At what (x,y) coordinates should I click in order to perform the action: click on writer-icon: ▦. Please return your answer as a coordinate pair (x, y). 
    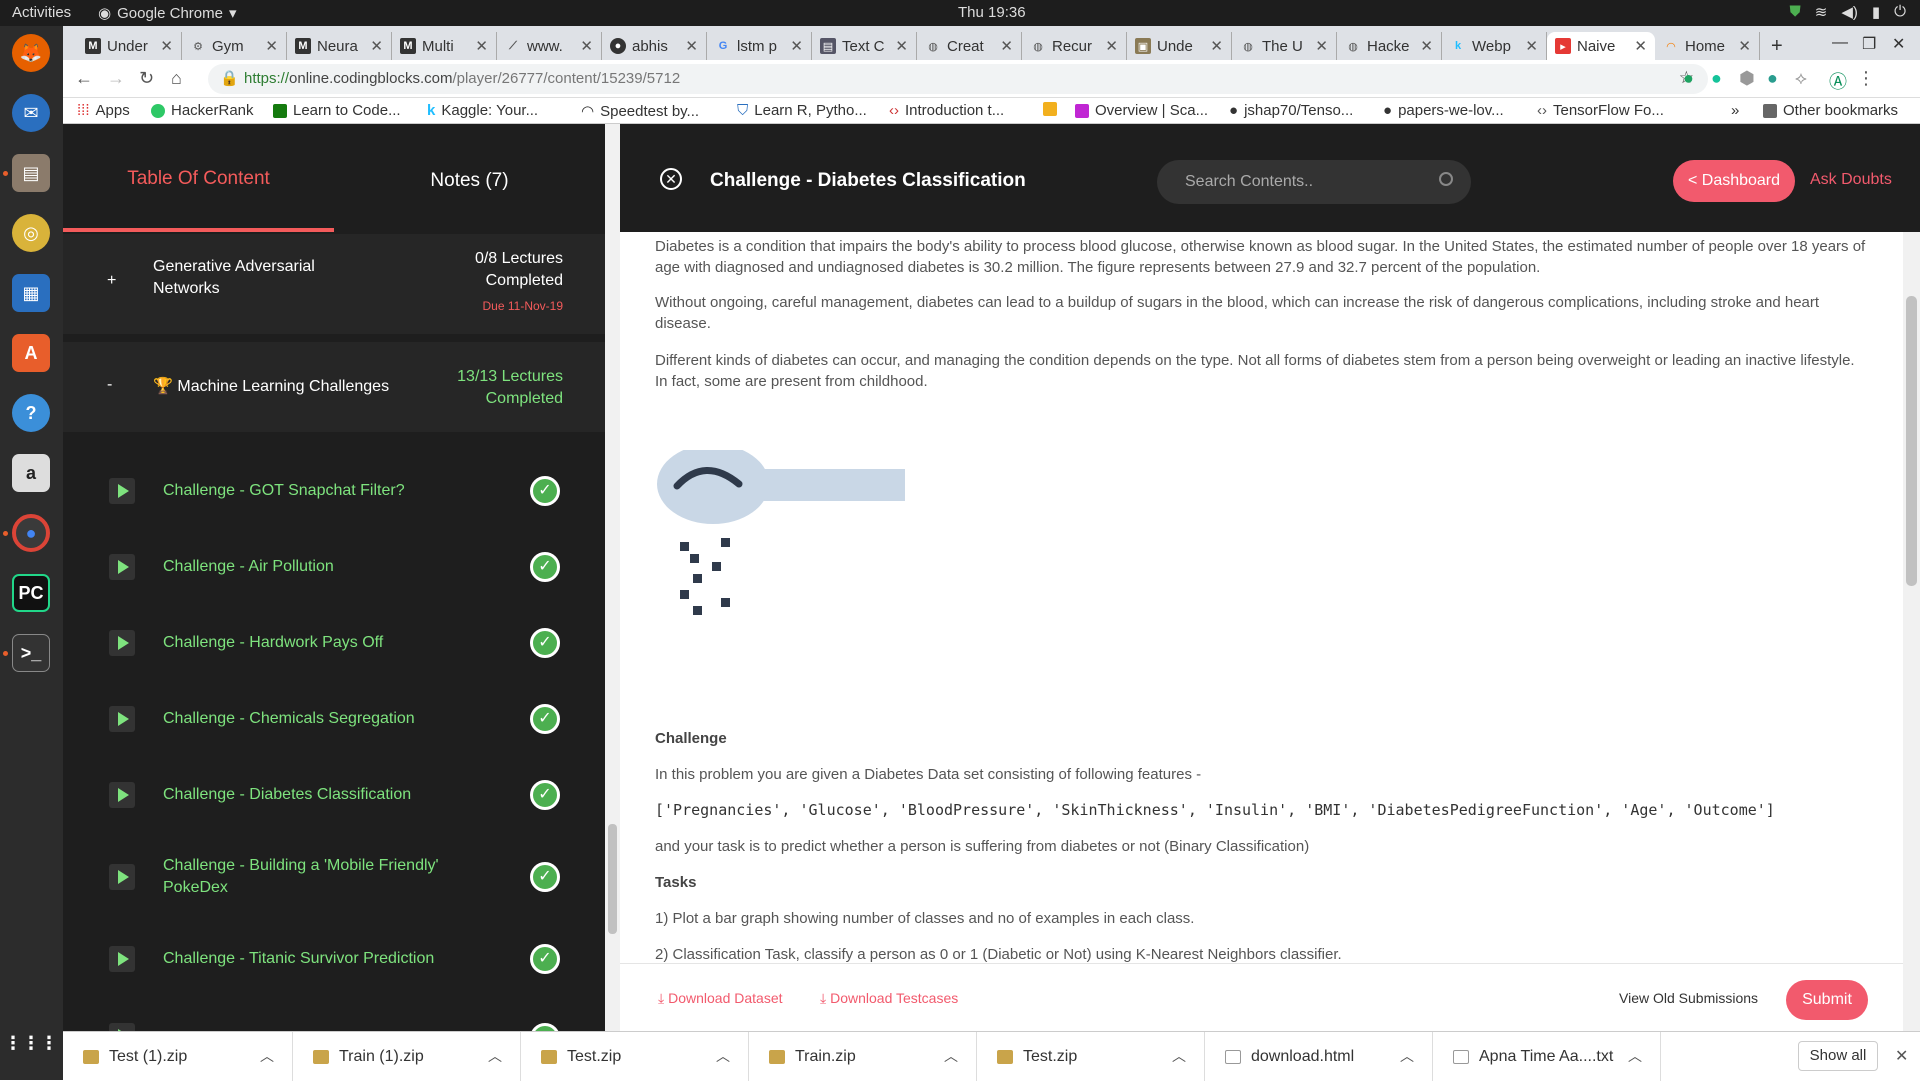
    Looking at the image, I should click on (31, 293).